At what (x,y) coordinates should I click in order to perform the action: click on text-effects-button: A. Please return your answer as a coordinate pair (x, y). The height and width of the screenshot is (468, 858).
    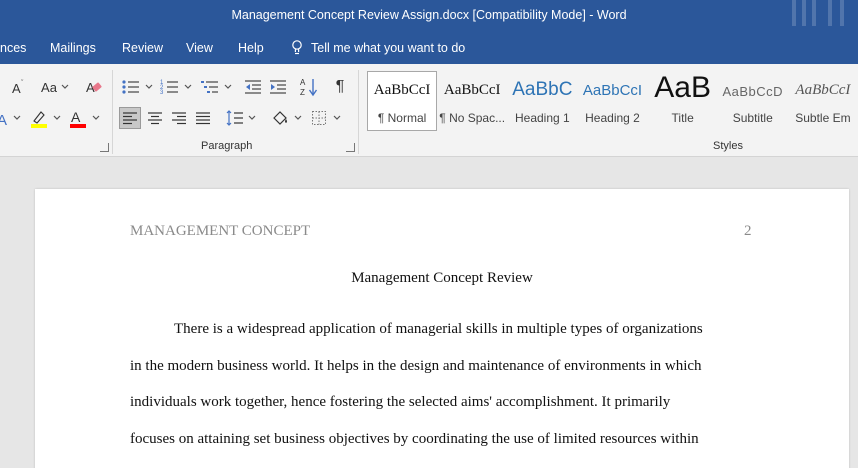
    Looking at the image, I should click on (5, 119).